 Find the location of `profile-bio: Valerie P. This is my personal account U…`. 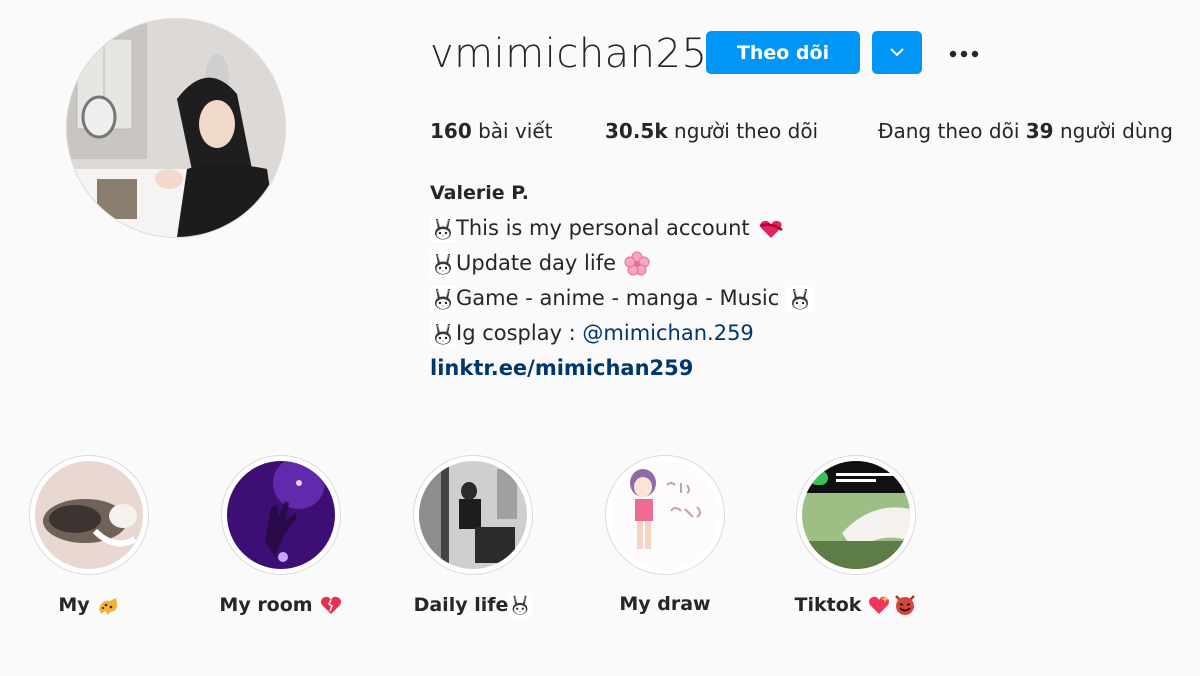

profile-bio: Valerie P. This is my personal account U… is located at coordinates (621, 281).